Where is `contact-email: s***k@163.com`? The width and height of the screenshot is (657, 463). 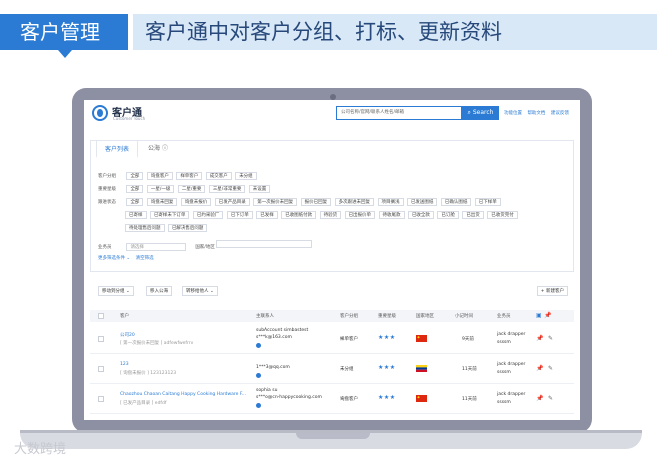 contact-email: s***k@163.com is located at coordinates (274, 337).